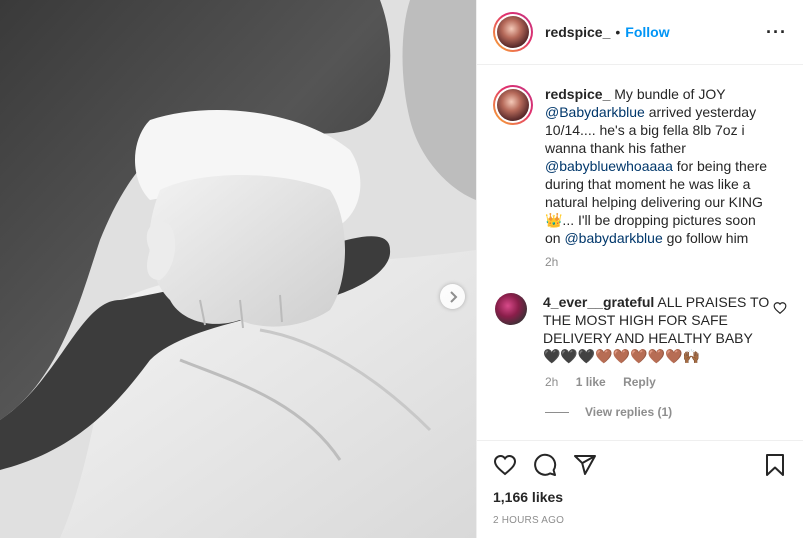 This screenshot has width=803, height=538. What do you see at coordinates (591, 382) in the screenshot?
I see `comment-likes: 1 like` at bounding box center [591, 382].